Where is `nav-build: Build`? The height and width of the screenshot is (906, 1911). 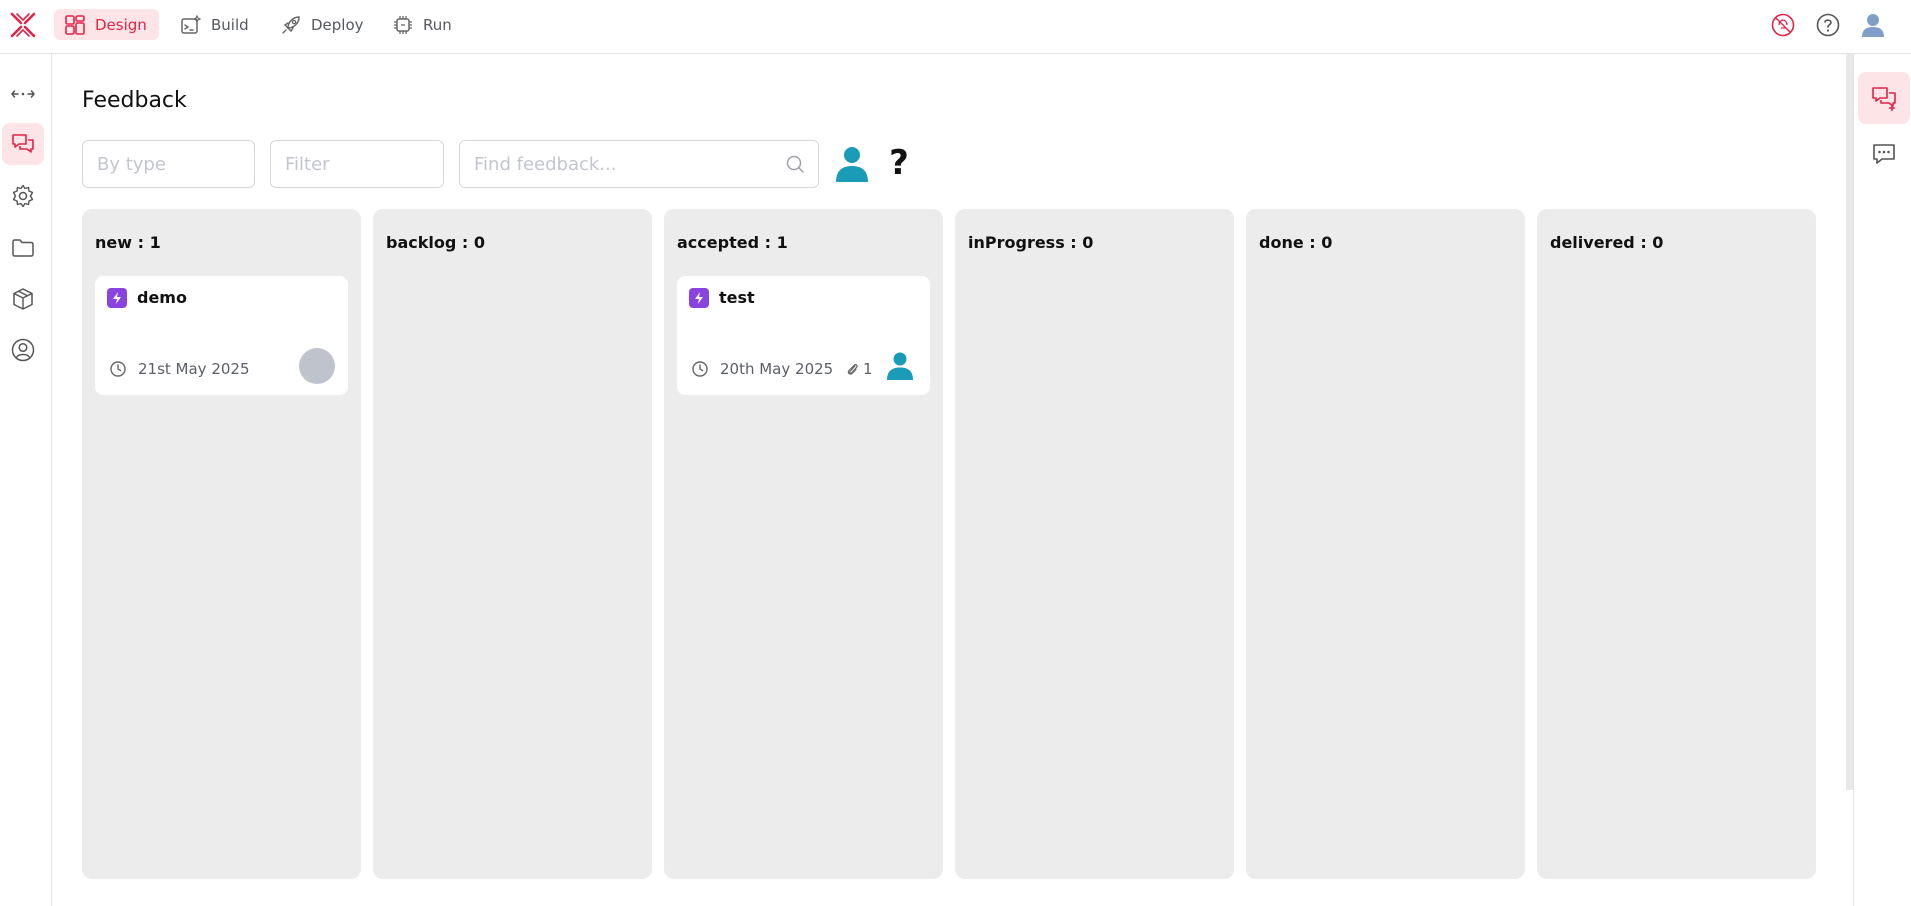 nav-build: Build is located at coordinates (215, 24).